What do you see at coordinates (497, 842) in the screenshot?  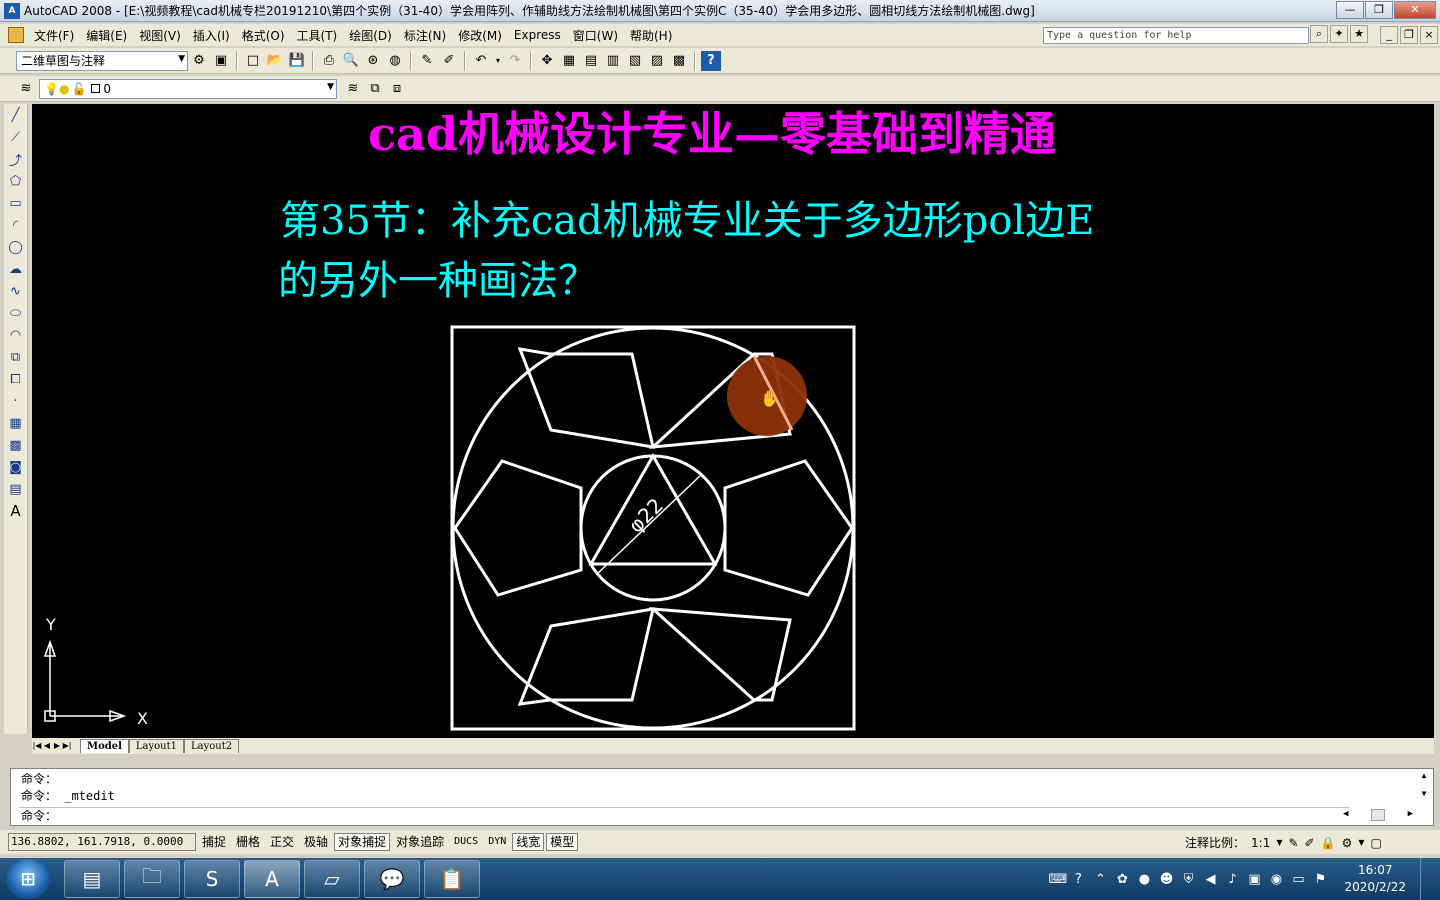 I see `dyn-toggle: DYN` at bounding box center [497, 842].